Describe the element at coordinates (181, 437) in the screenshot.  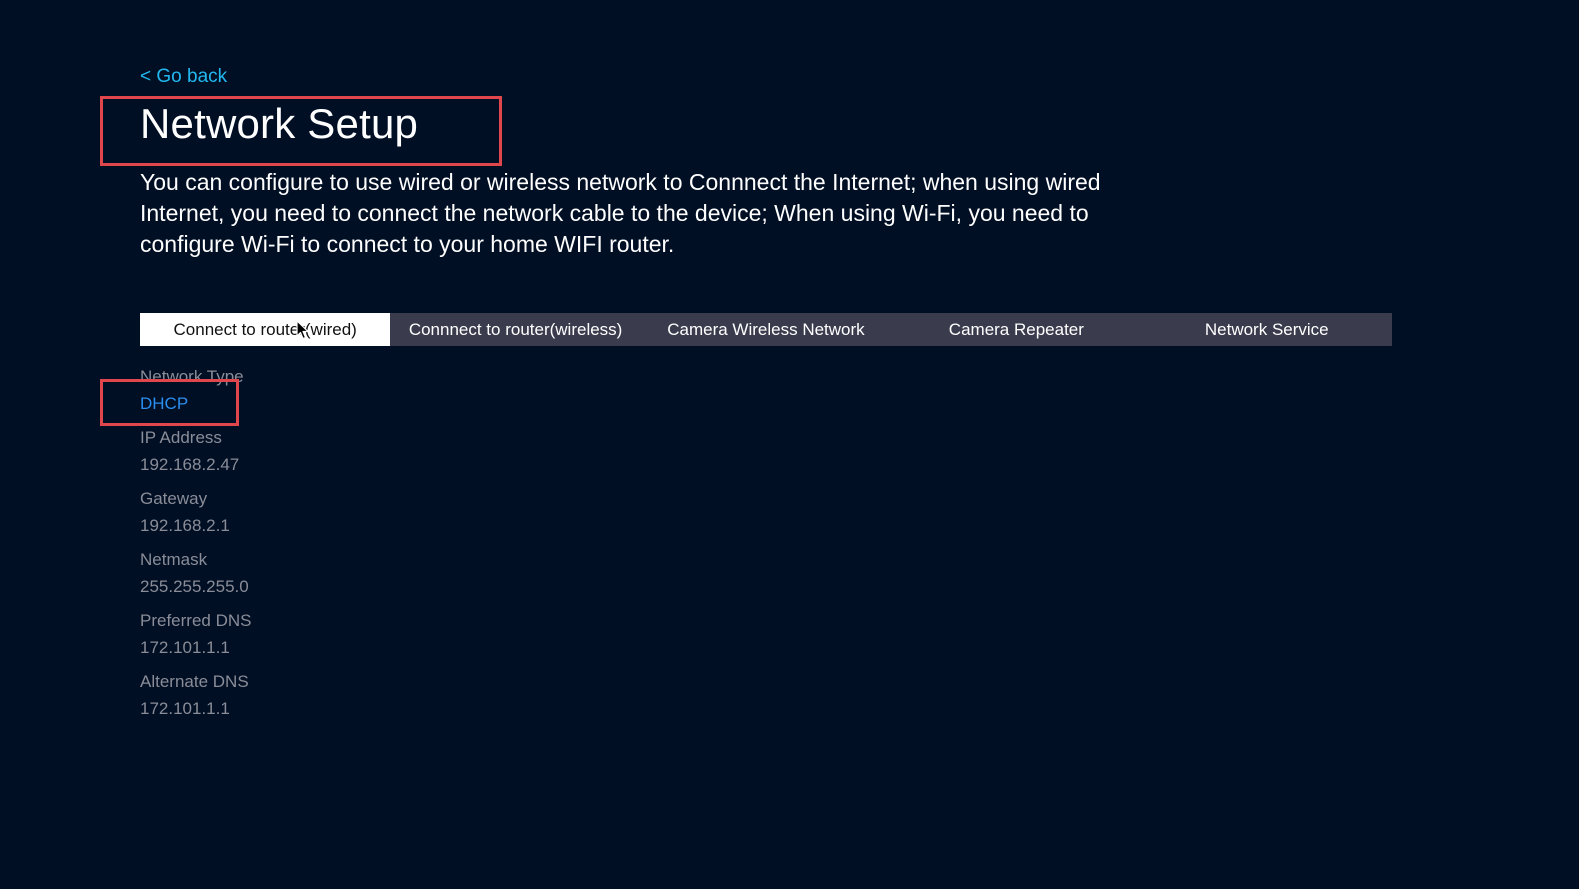
I see `ip-address-label: IP Address` at that location.